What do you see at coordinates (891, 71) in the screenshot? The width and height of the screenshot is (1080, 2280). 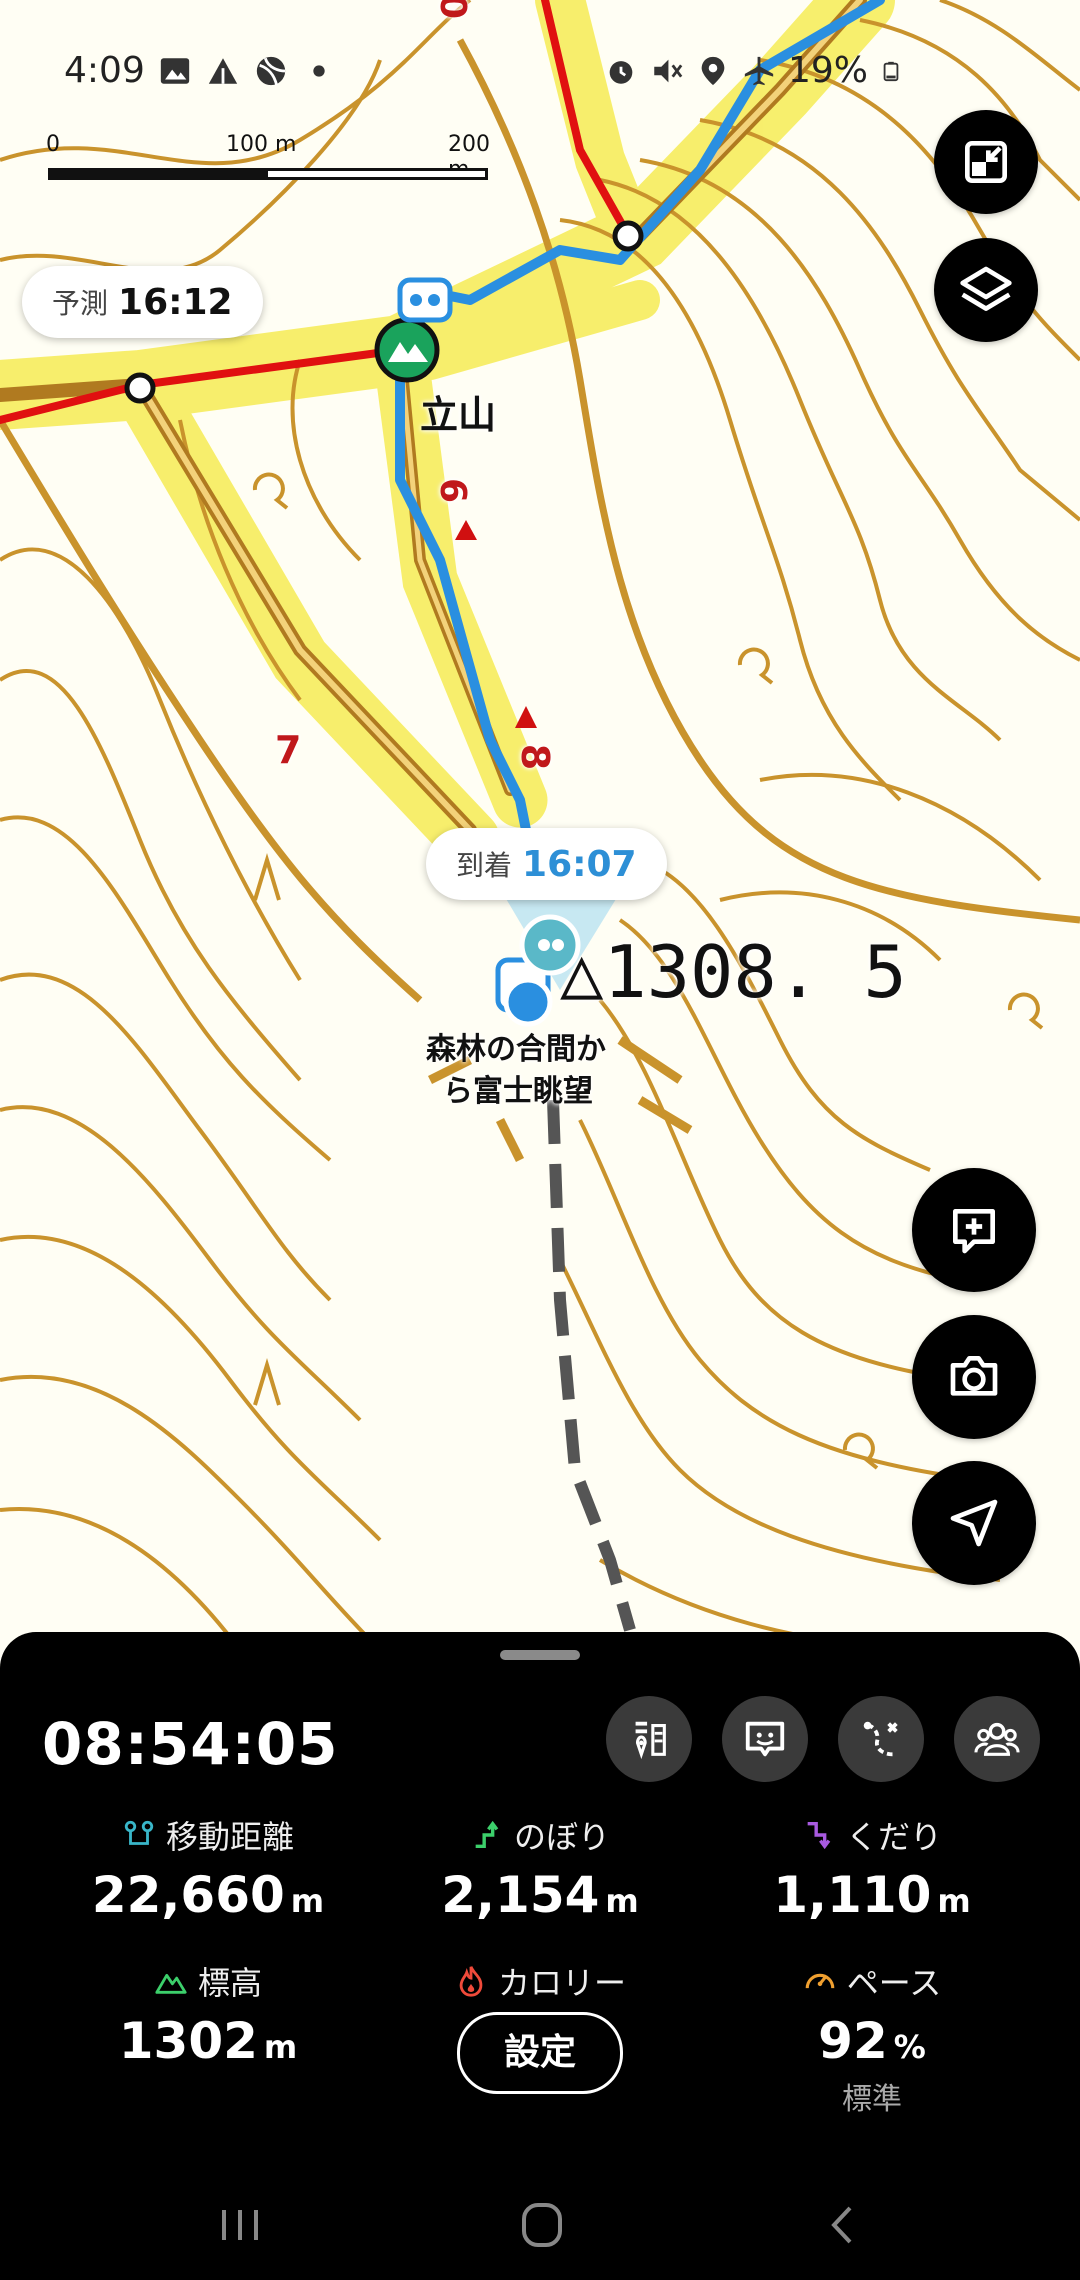 I see `battery-icon` at bounding box center [891, 71].